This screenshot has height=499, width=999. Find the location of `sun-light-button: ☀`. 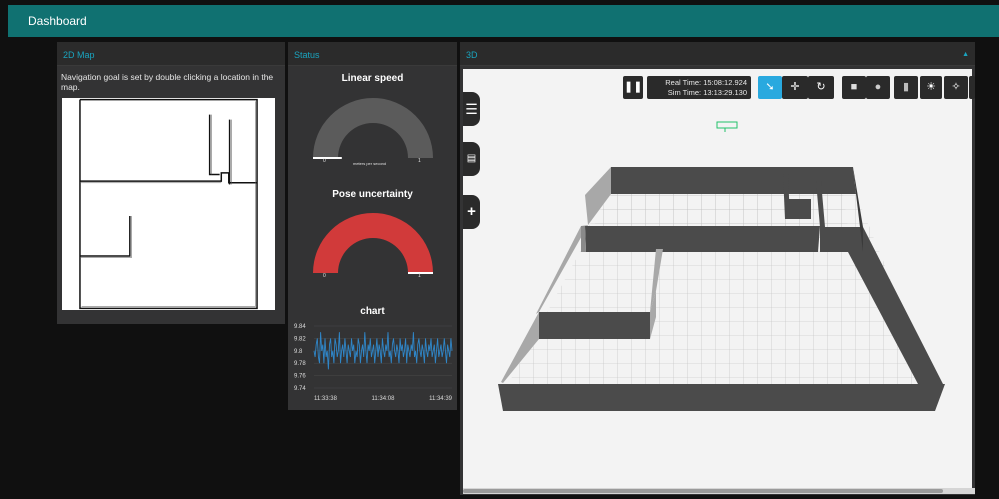

sun-light-button: ☀ is located at coordinates (931, 87).